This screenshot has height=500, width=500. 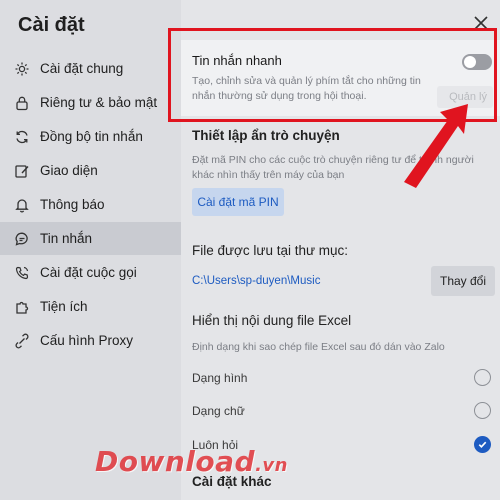 I want to click on sync-icon, so click(x=22, y=137).